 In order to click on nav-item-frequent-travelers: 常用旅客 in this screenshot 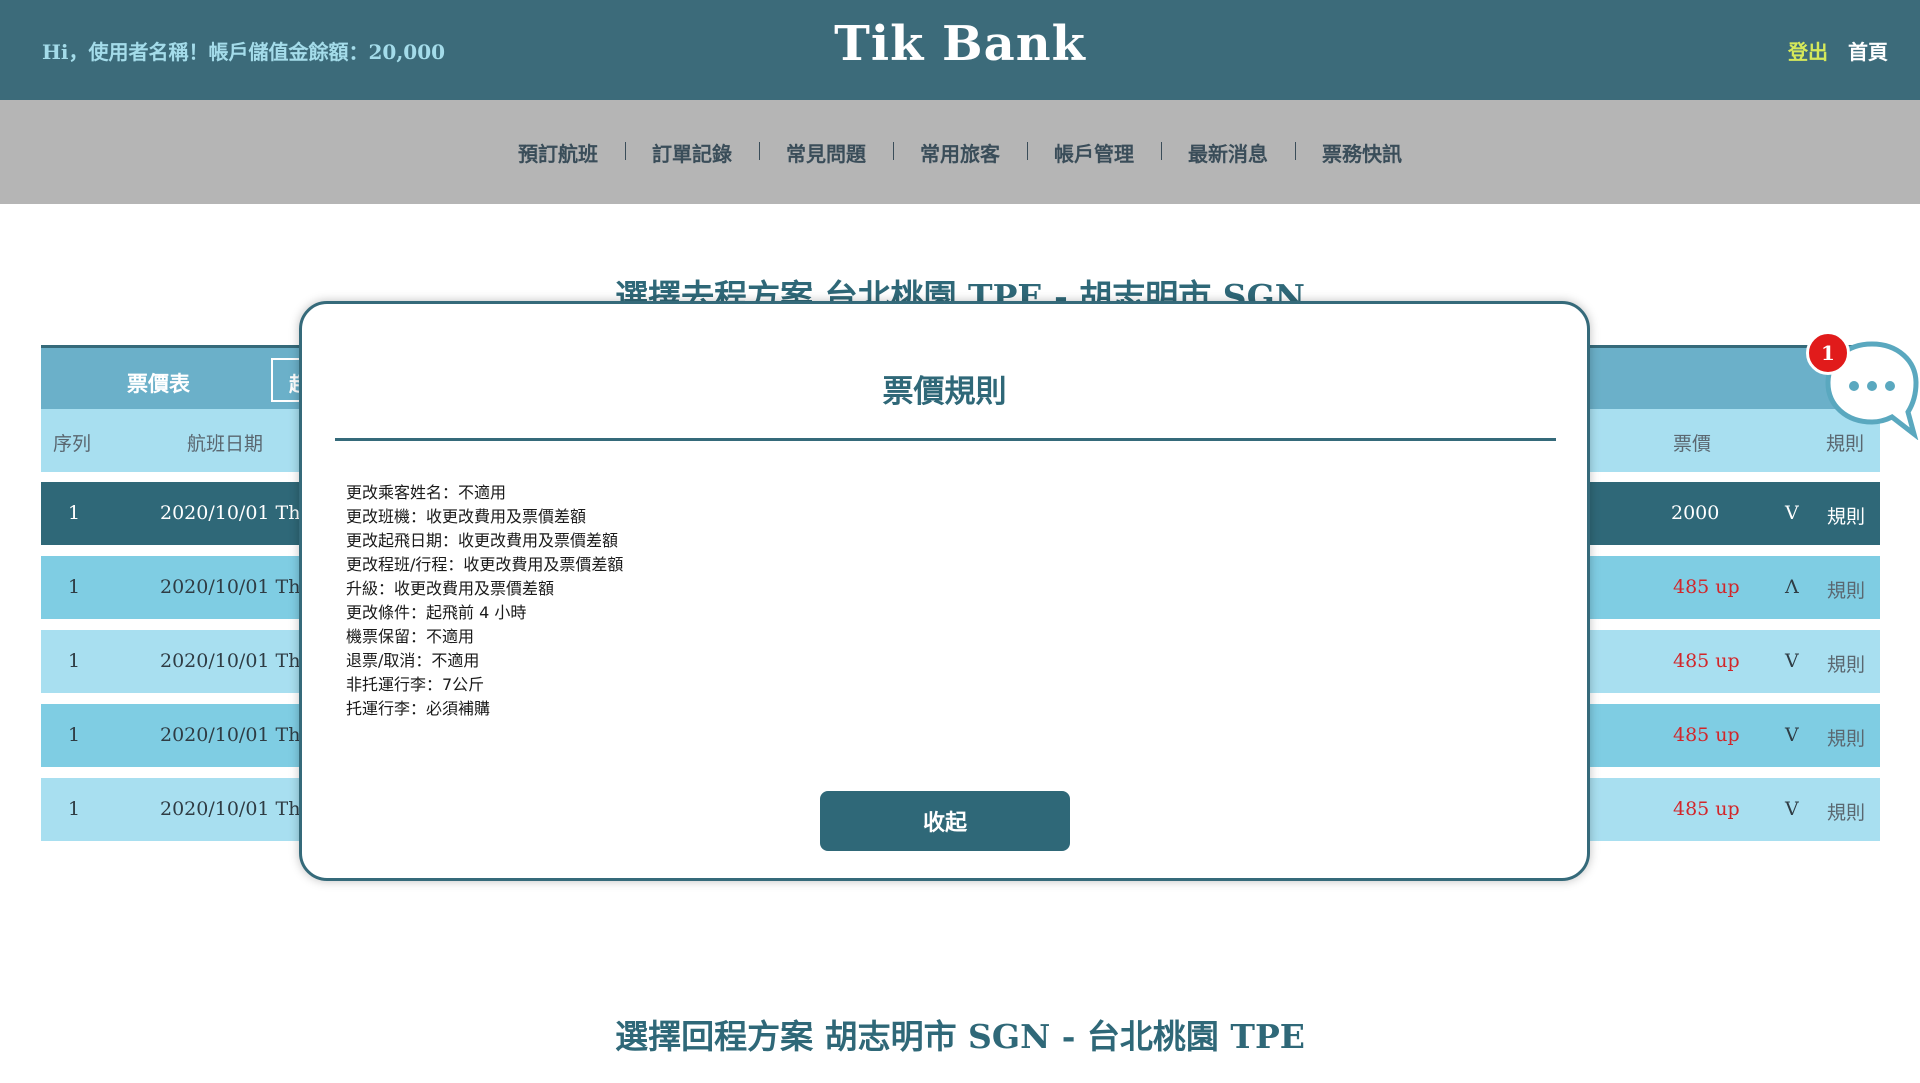, I will do `click(960, 152)`.